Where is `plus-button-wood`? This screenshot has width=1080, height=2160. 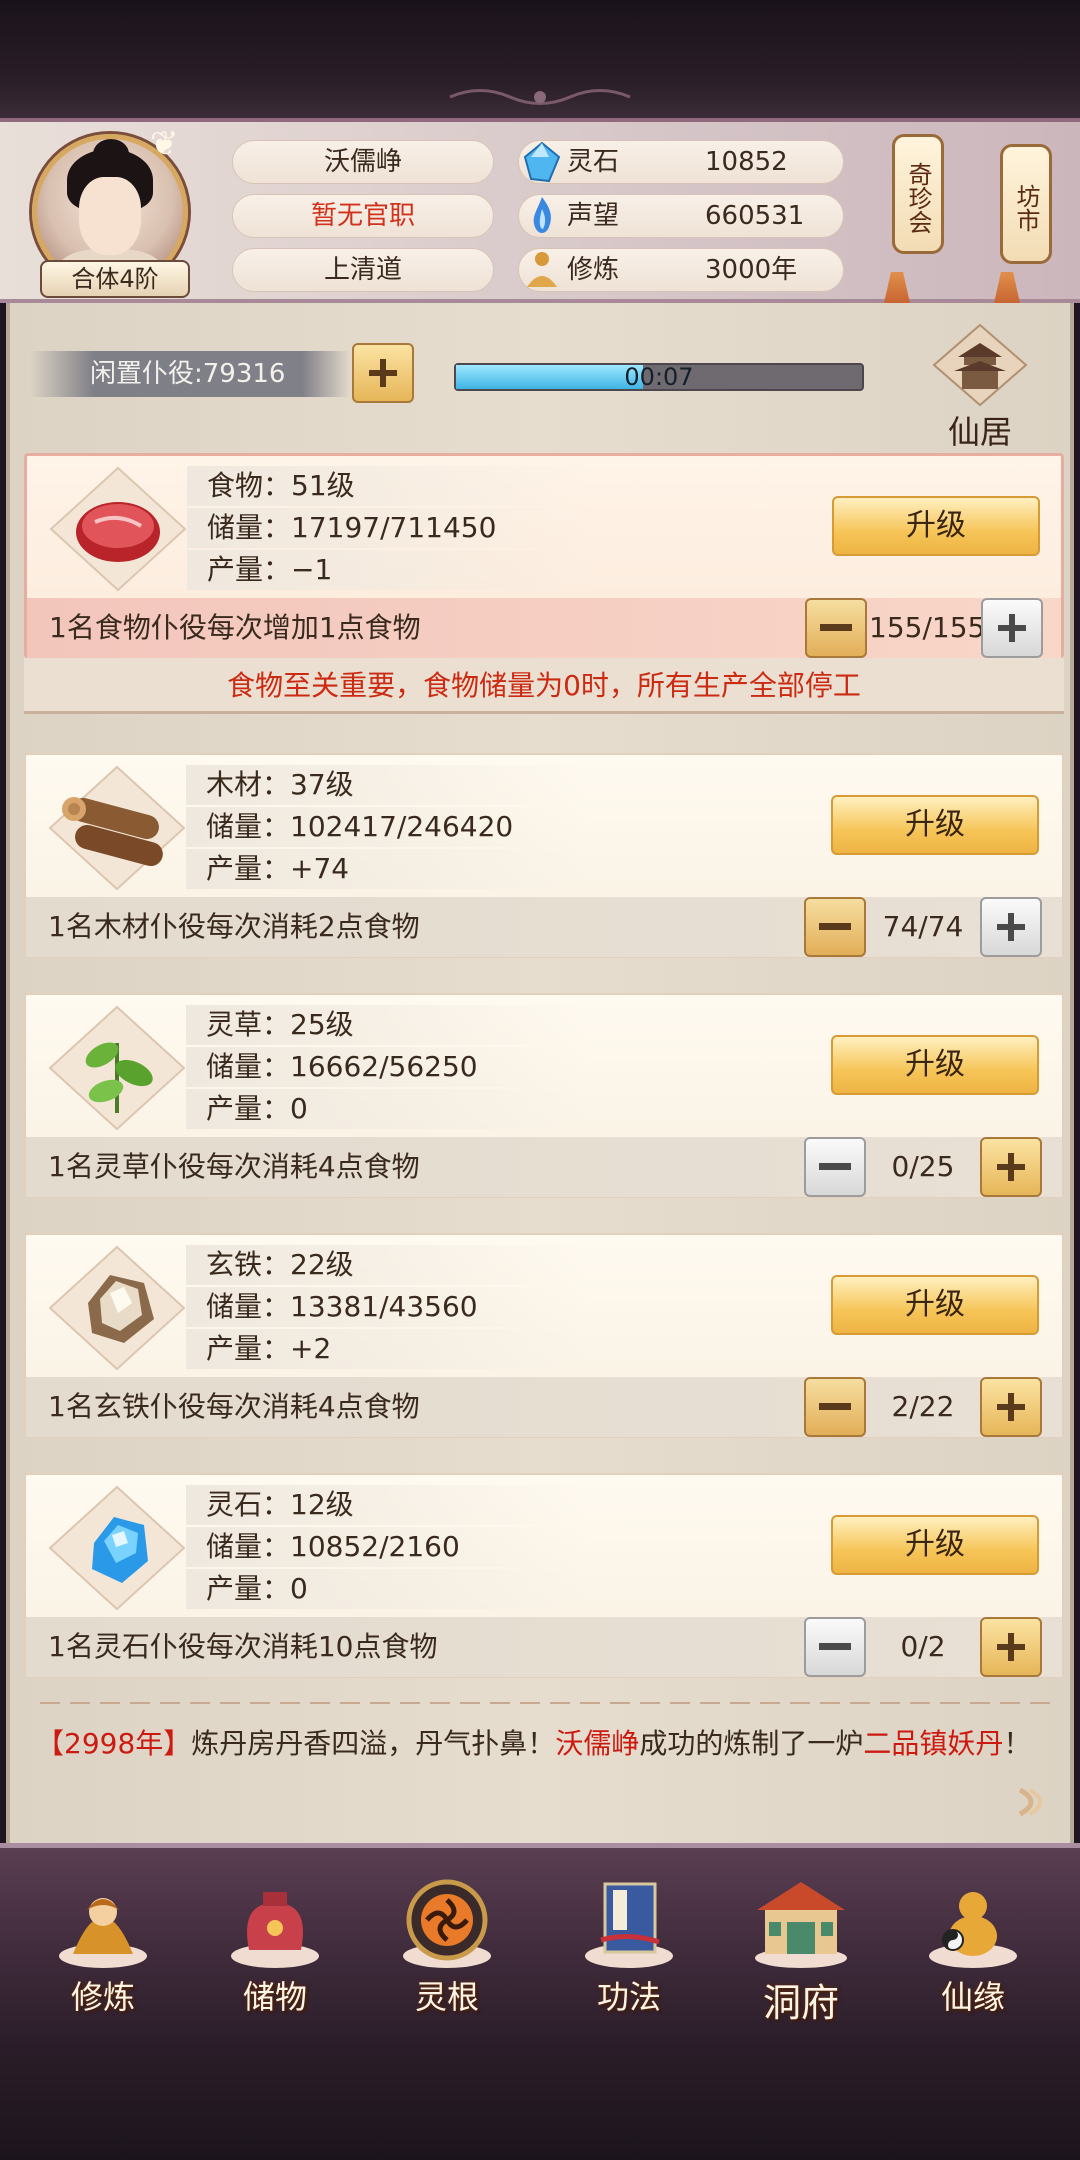
plus-button-wood is located at coordinates (1011, 927).